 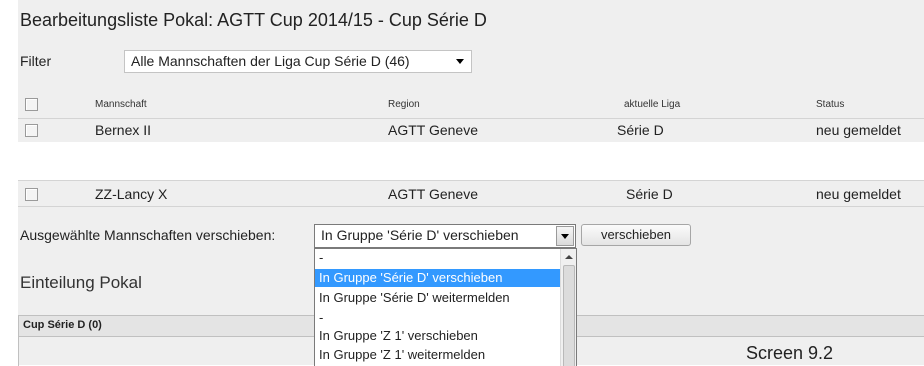 What do you see at coordinates (62, 325) in the screenshot?
I see `group-title: Cup Série D (0)` at bounding box center [62, 325].